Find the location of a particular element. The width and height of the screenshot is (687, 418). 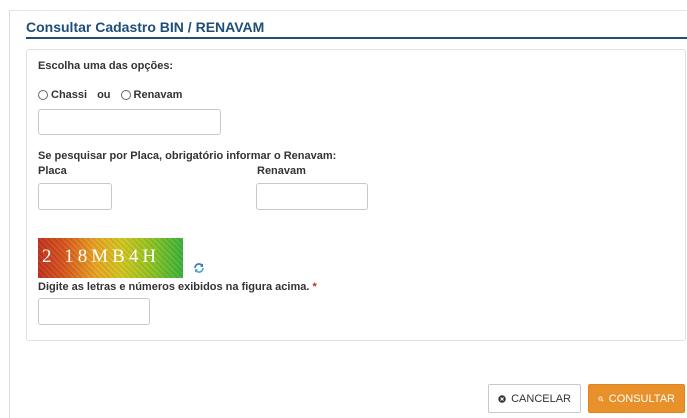

required-mark: * is located at coordinates (314, 287).